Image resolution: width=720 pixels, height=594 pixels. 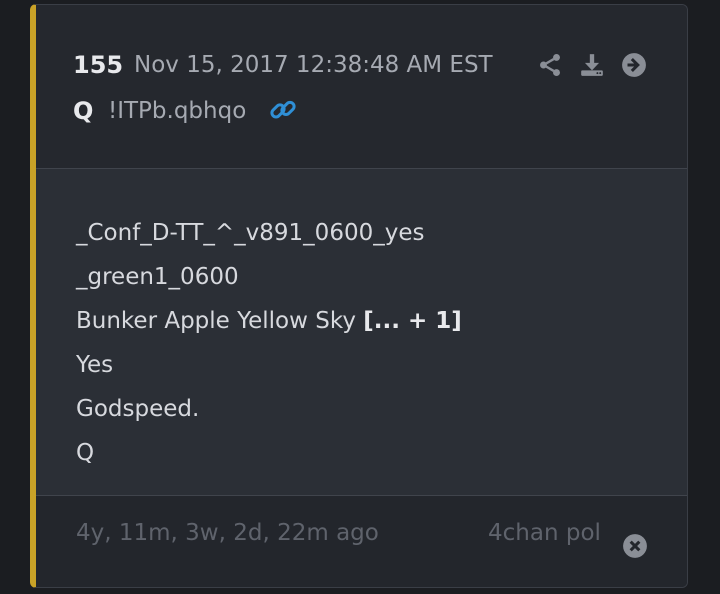 What do you see at coordinates (412, 321) in the screenshot?
I see `expand-more-link: [... + 1]` at bounding box center [412, 321].